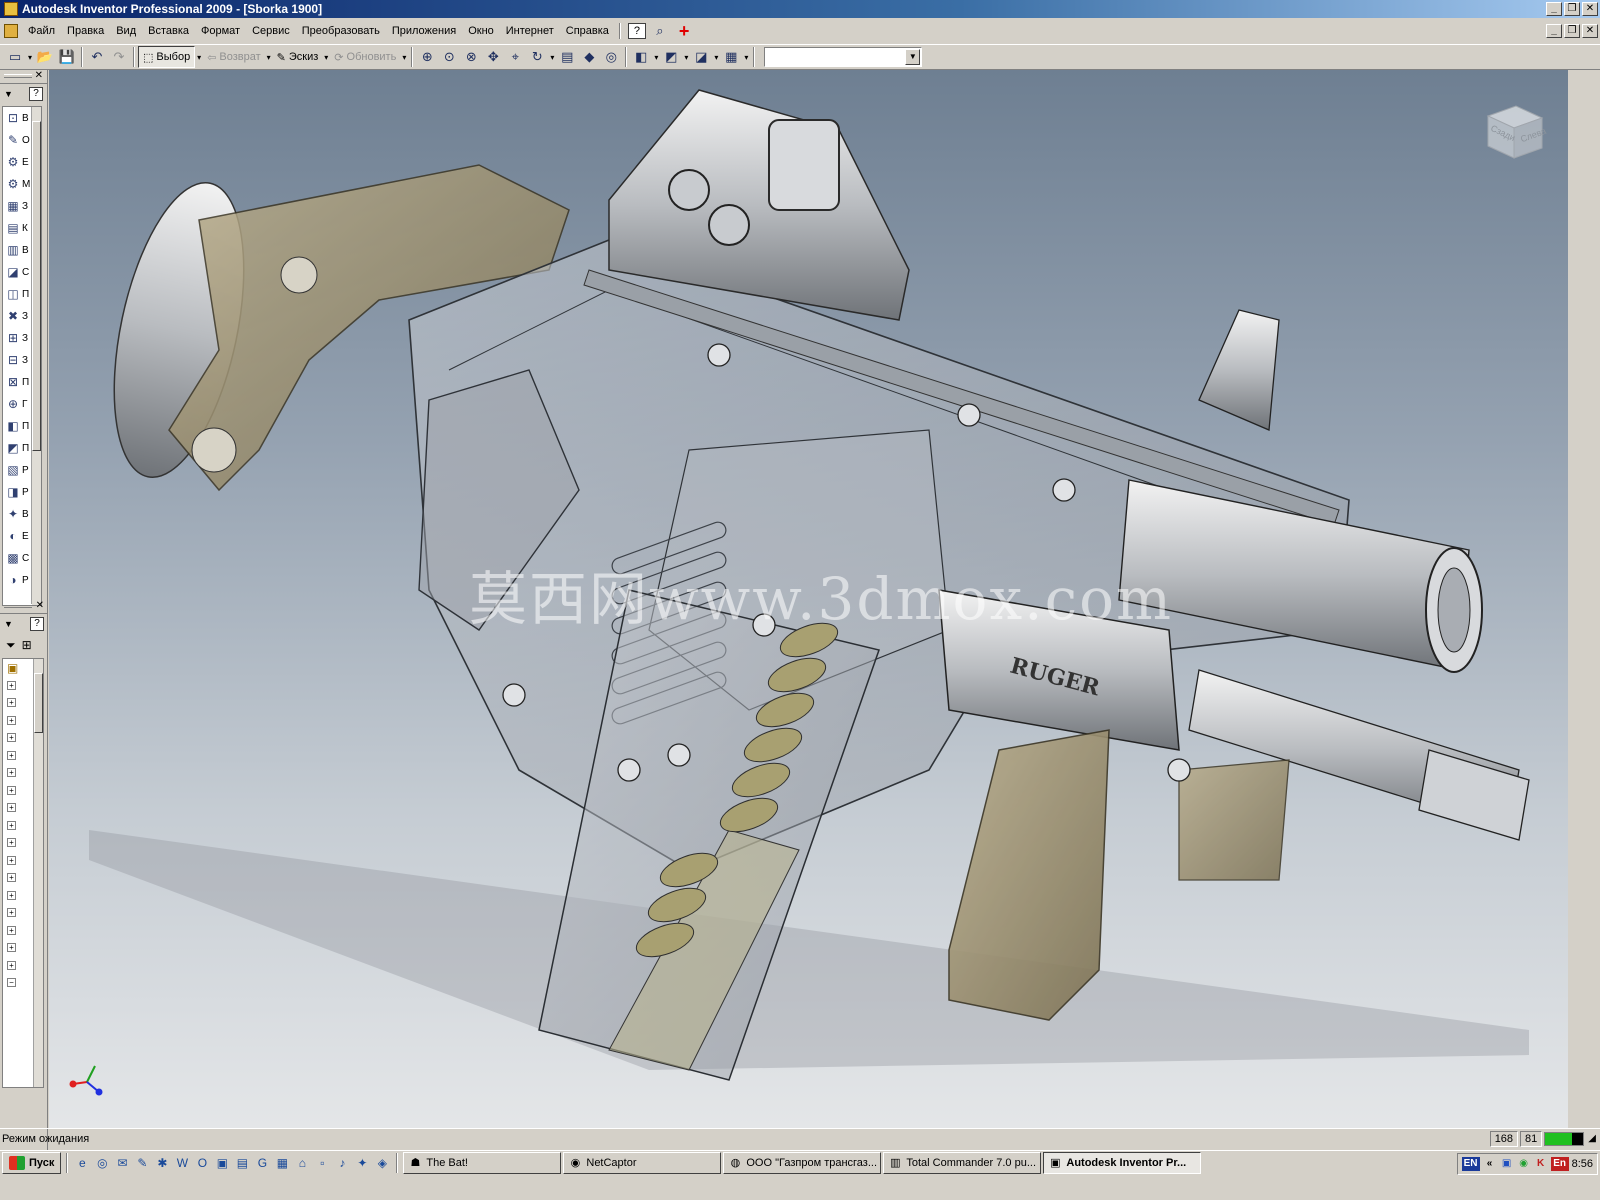  Describe the element at coordinates (32, 1163) in the screenshot. I see `start-button: Пуск` at that location.